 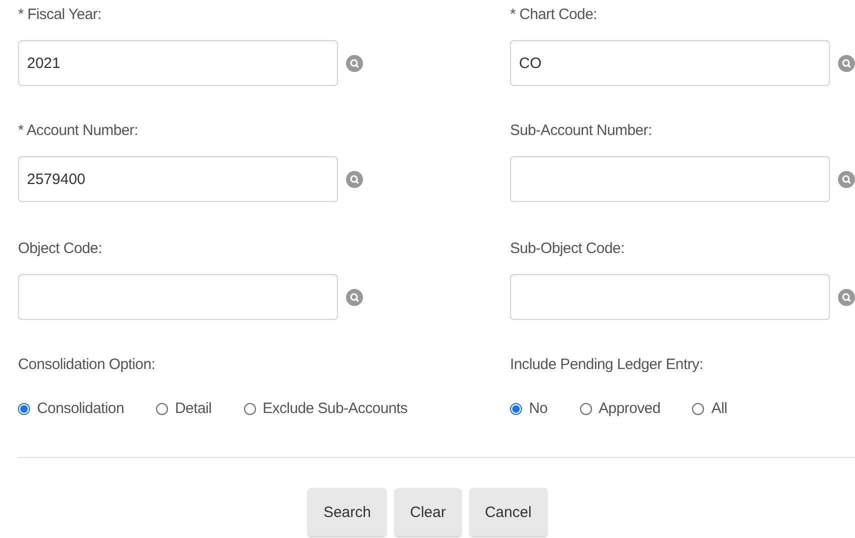 I want to click on group-label: Include Pending Ledger Entry:, so click(x=607, y=365).